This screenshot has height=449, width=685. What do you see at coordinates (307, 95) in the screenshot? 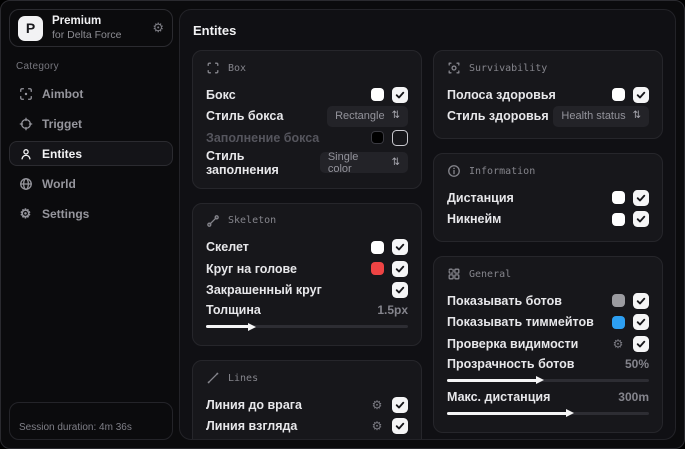
I see `setting-row: Бокс` at bounding box center [307, 95].